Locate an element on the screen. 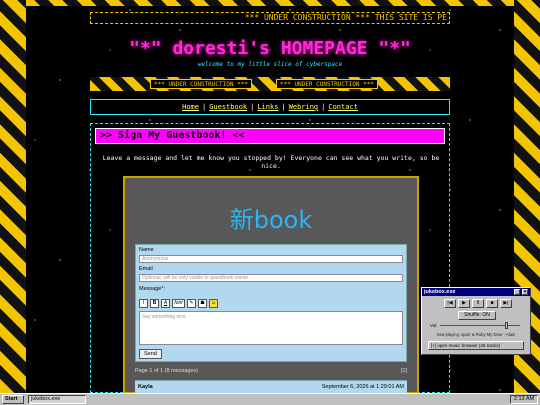 This screenshot has width=540, height=405. nav-contact-link: Contact is located at coordinates (343, 107).